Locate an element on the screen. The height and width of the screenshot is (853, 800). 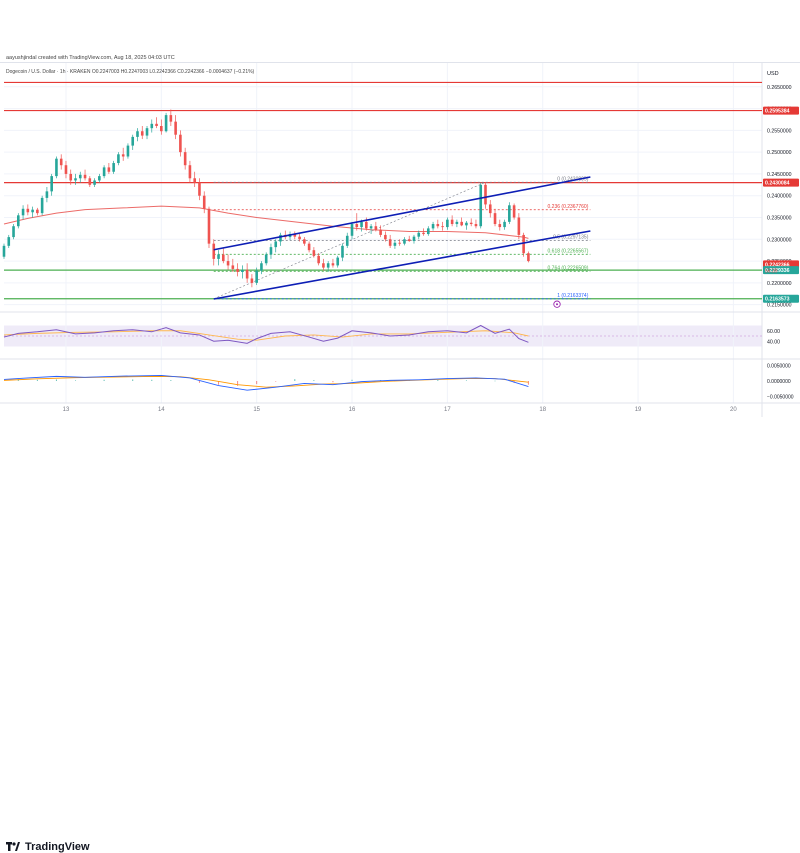
y-tick-label: 0.2200000 is located at coordinates (779, 284).